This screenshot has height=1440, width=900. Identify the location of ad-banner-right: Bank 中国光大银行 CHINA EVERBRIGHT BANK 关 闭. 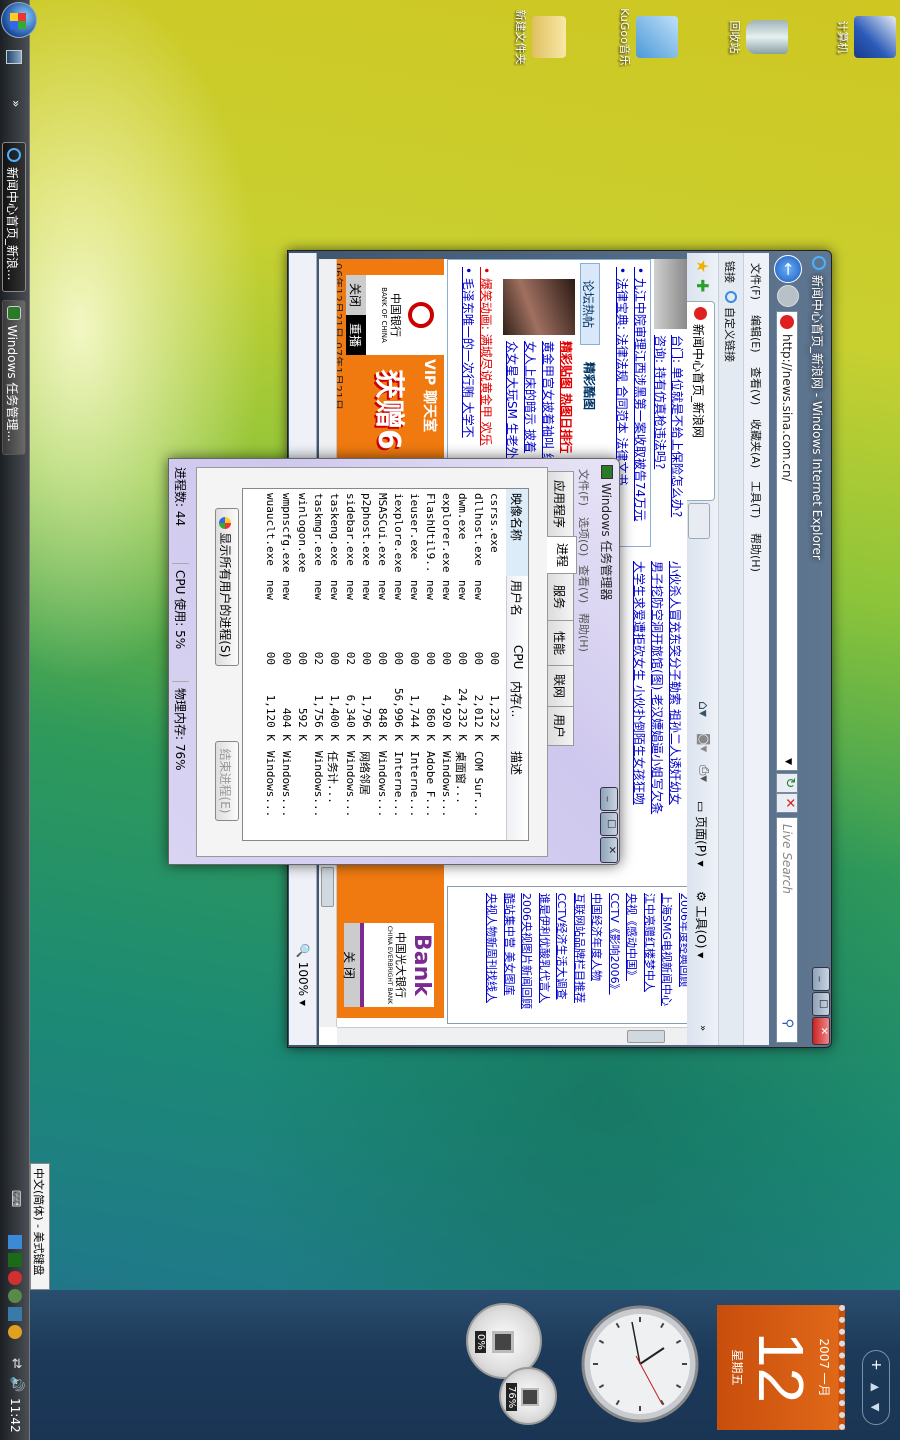
(388, 939).